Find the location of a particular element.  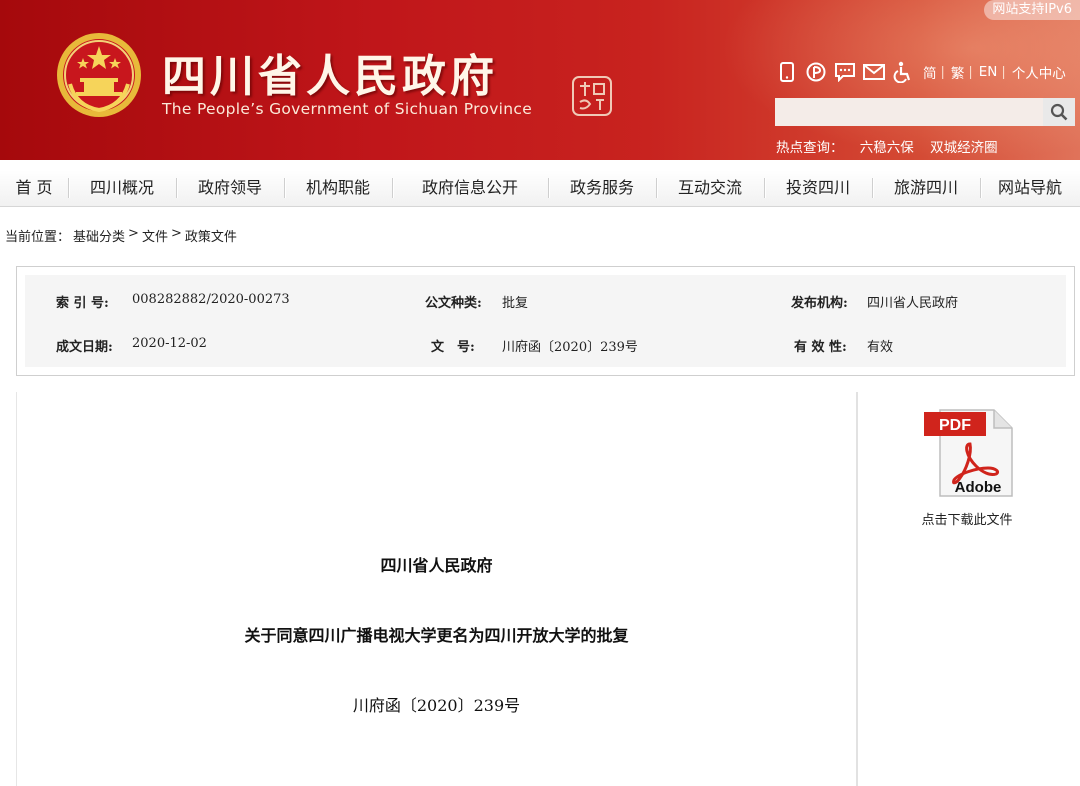

header-tools: 简 | 繁 | EN | 个人中心 is located at coordinates (921, 72).